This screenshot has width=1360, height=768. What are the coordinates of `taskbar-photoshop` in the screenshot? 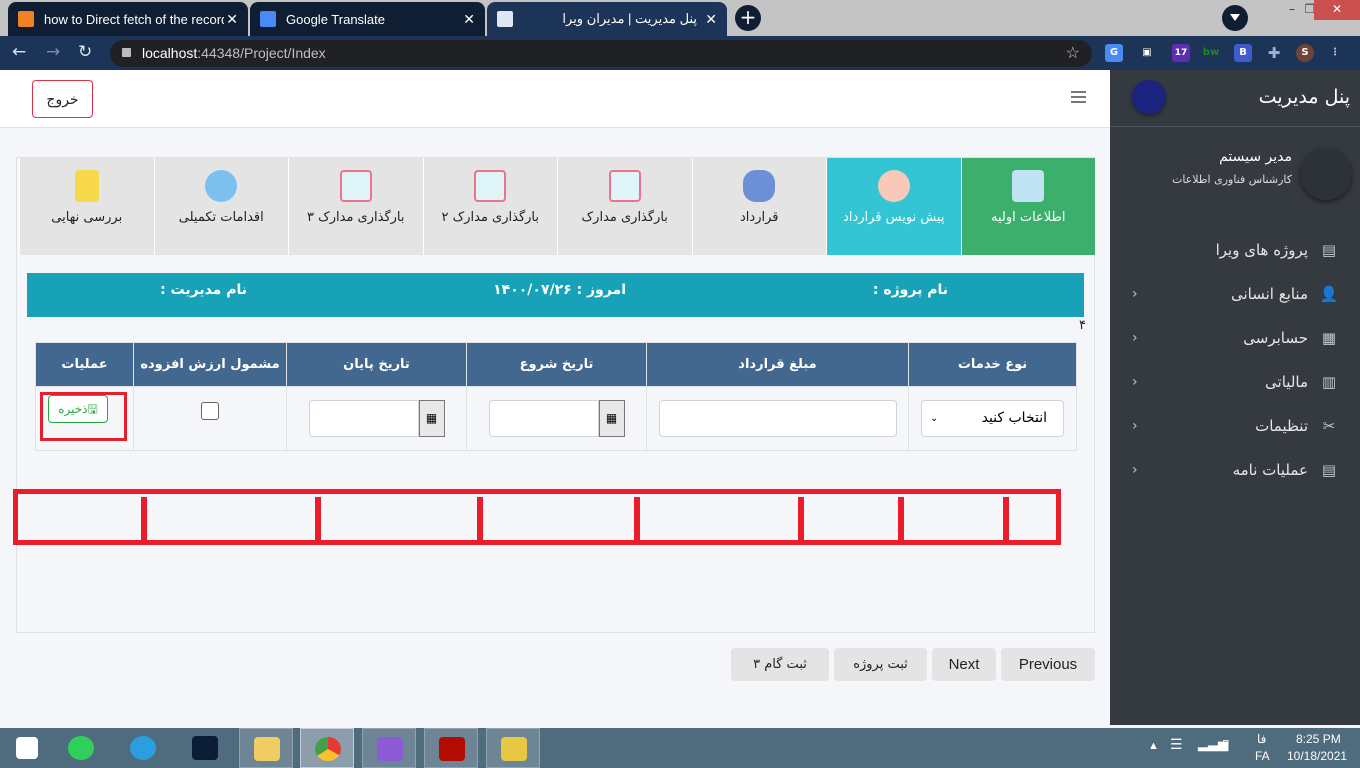 It's located at (205, 748).